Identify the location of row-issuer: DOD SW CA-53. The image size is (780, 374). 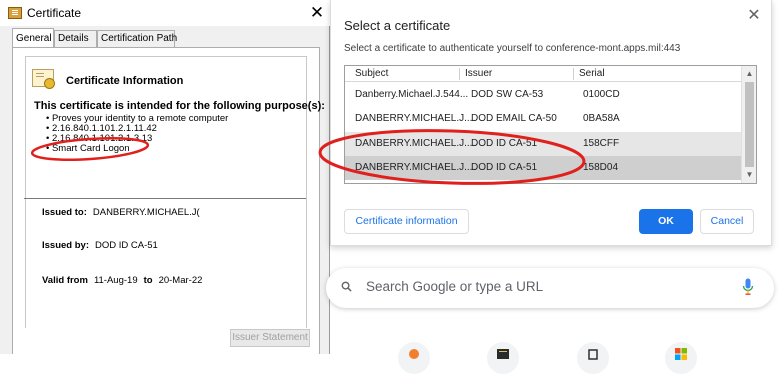
(507, 94).